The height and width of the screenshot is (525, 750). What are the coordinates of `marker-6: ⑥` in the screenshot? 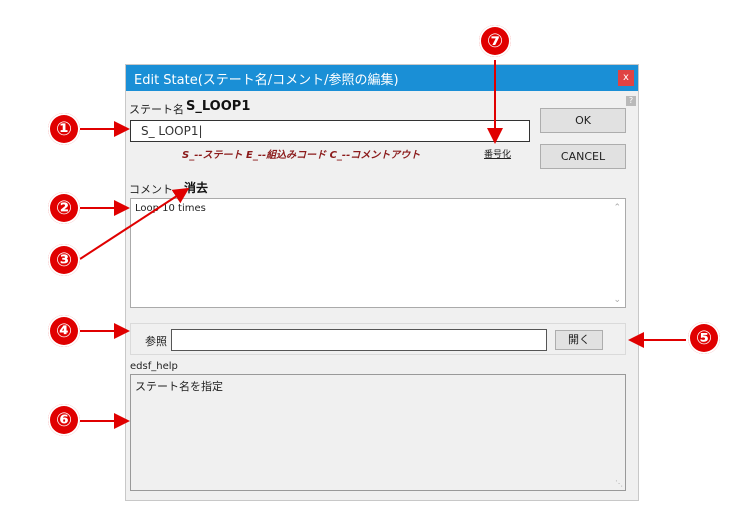 It's located at (64, 420).